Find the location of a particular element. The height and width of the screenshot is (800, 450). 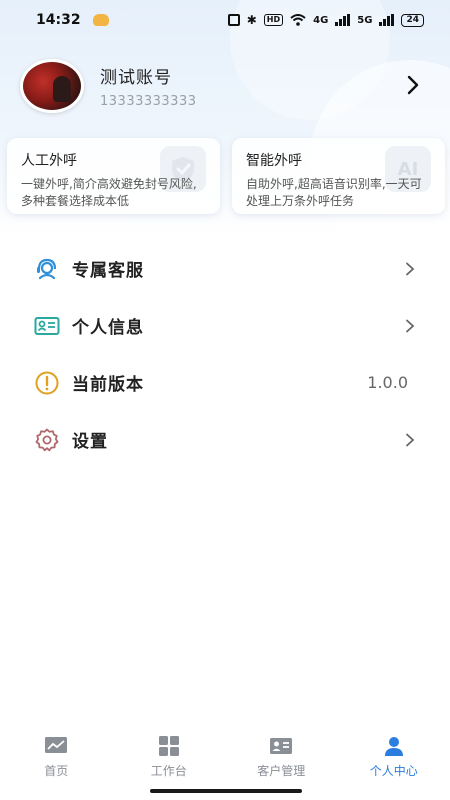

headset-icon is located at coordinates (47, 269).